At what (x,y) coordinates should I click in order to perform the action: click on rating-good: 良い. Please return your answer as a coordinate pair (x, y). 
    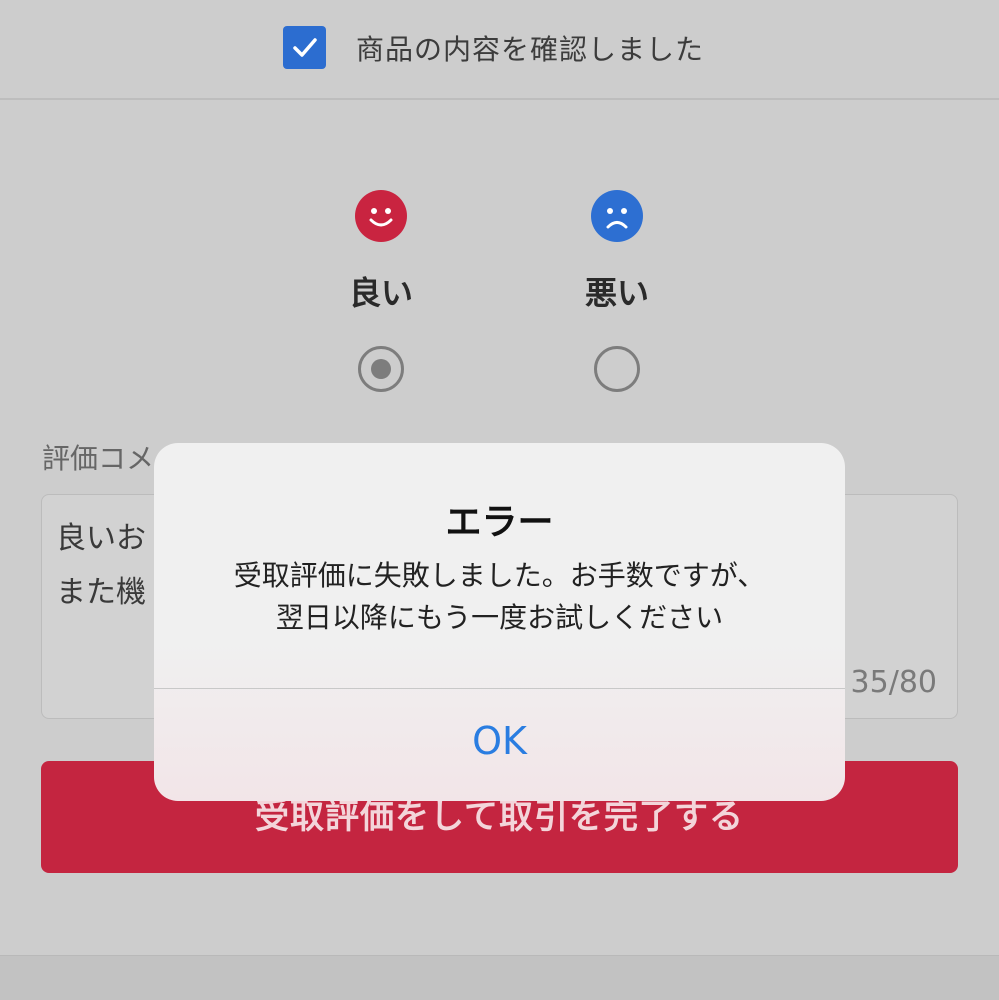
    Looking at the image, I should click on (381, 291).